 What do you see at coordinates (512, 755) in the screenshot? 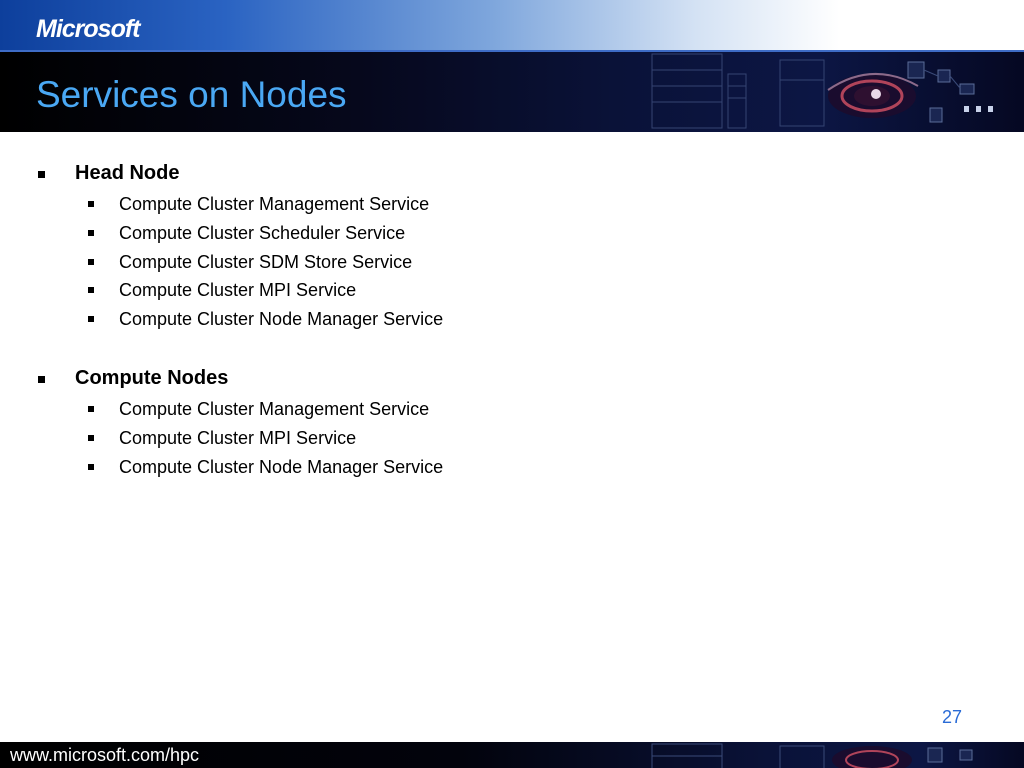
I see `footer-bar: www.microsoft.com/hpc` at bounding box center [512, 755].